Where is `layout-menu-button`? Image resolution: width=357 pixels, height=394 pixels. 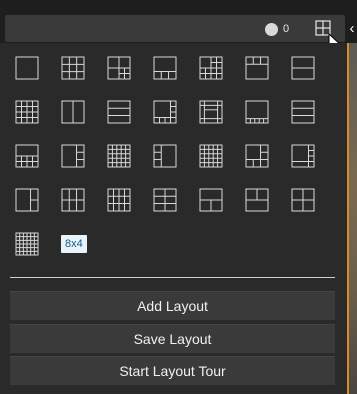
layout-menu-button is located at coordinates (323, 28).